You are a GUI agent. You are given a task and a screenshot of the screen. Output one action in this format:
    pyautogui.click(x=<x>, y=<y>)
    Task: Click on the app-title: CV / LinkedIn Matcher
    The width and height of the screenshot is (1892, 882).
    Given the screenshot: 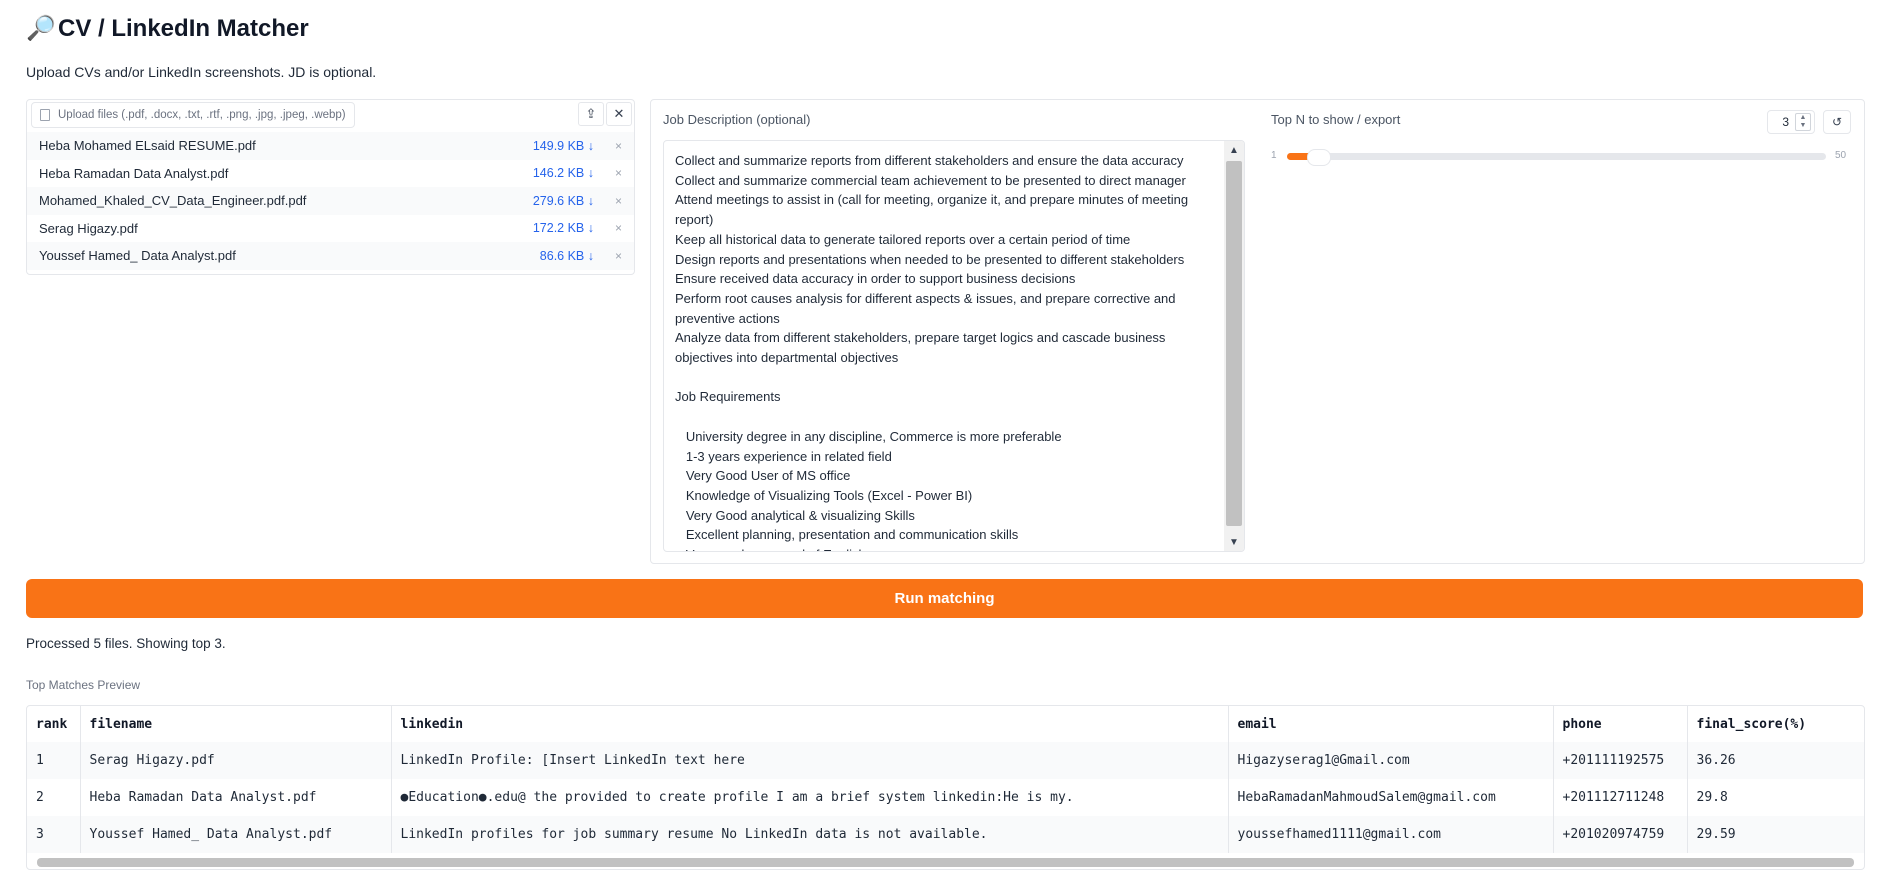 What is the action you would take?
    pyautogui.click(x=183, y=28)
    